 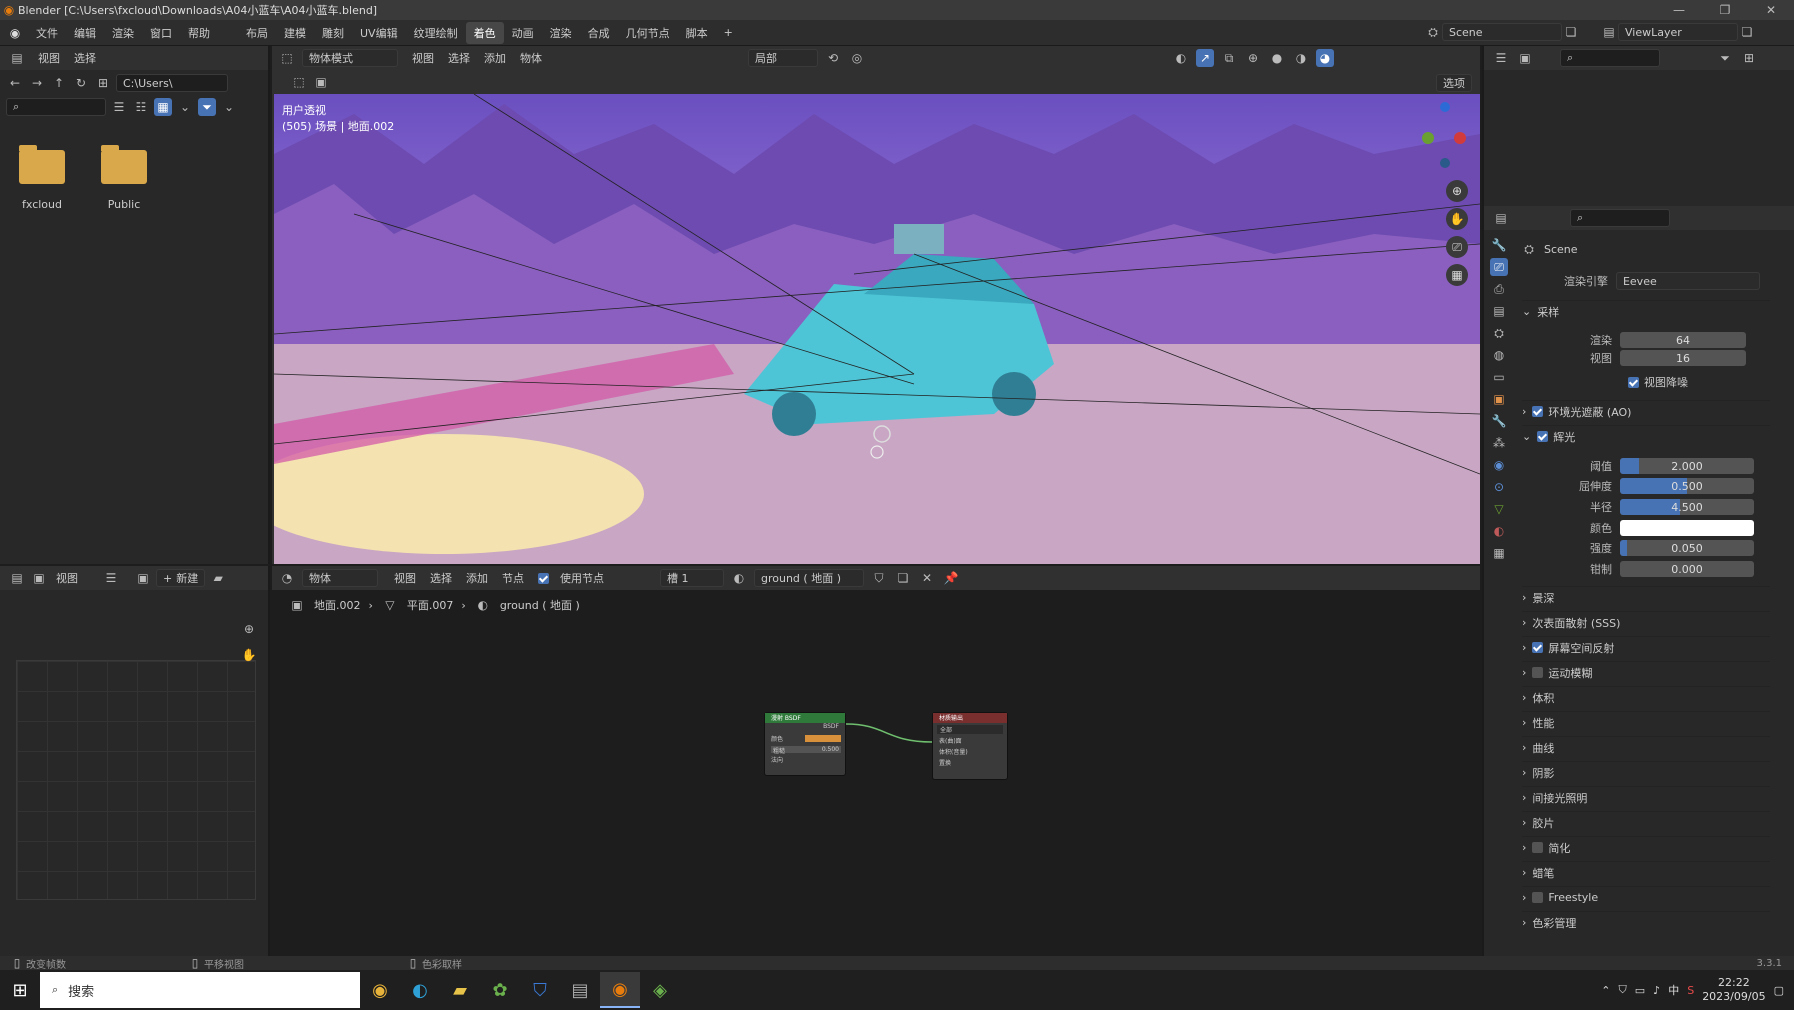 What do you see at coordinates (692, 578) in the screenshot?
I see `slot-dropdown: 槽 1` at bounding box center [692, 578].